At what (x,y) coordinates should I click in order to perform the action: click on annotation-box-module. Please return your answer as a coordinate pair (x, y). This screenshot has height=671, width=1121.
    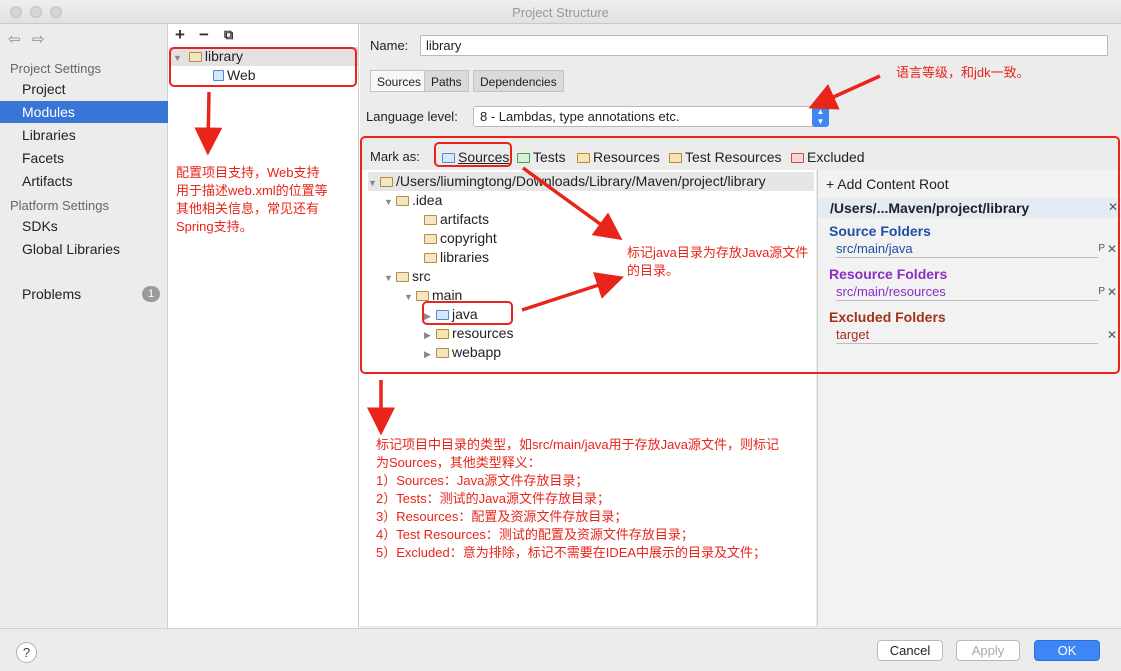
    Looking at the image, I should click on (263, 67).